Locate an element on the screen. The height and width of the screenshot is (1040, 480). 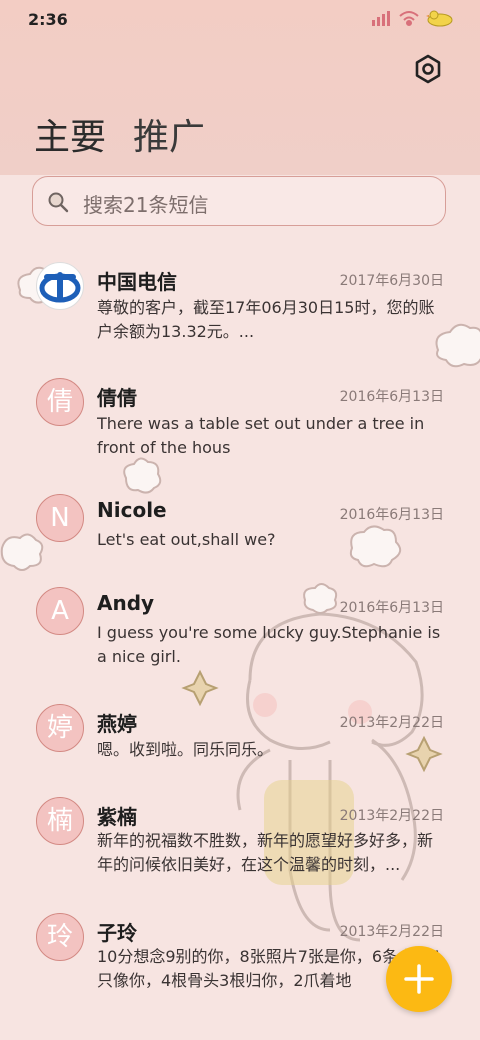
signal-icon is located at coordinates (381, 18).